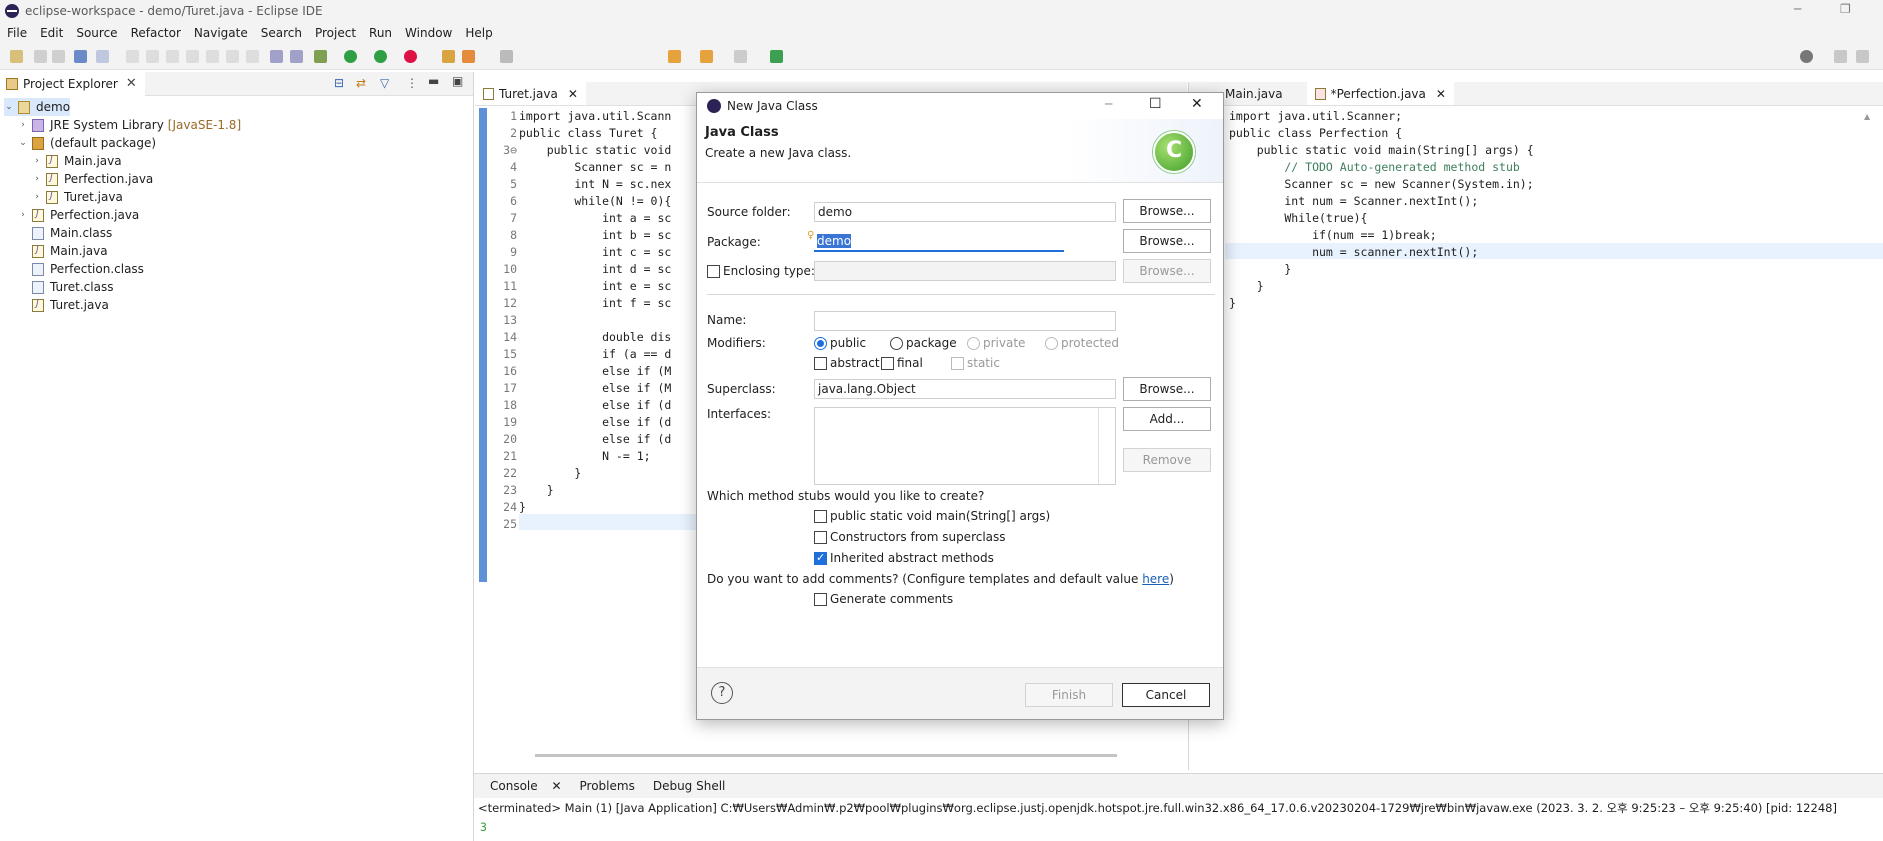 The image size is (1883, 841). I want to click on private-radio, so click(973, 343).